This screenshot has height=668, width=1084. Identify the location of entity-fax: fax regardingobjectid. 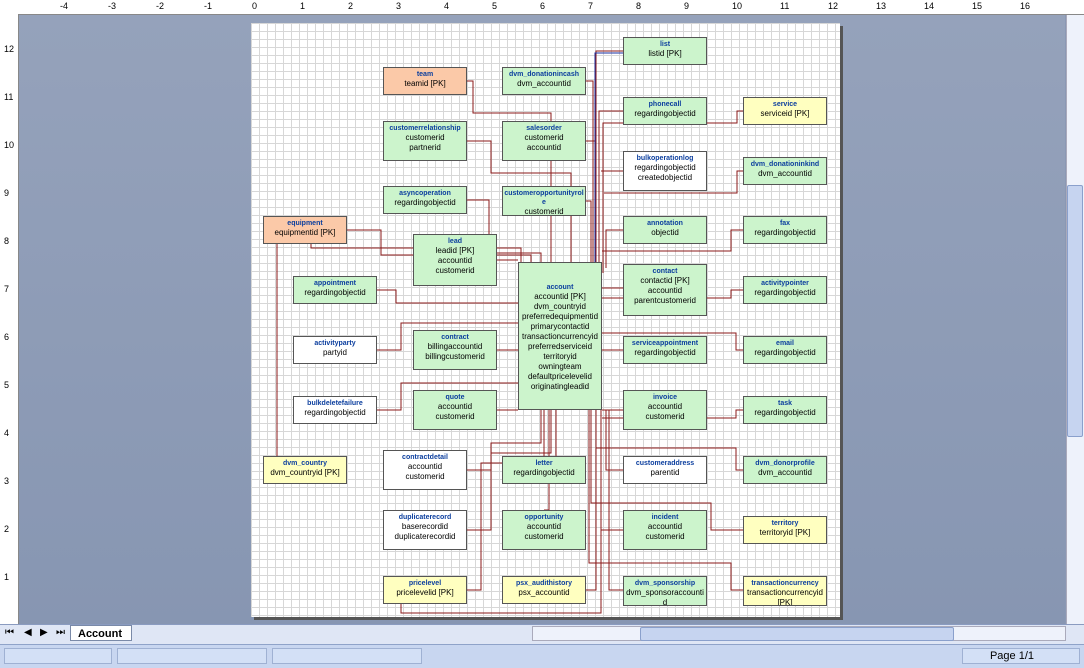
(785, 230).